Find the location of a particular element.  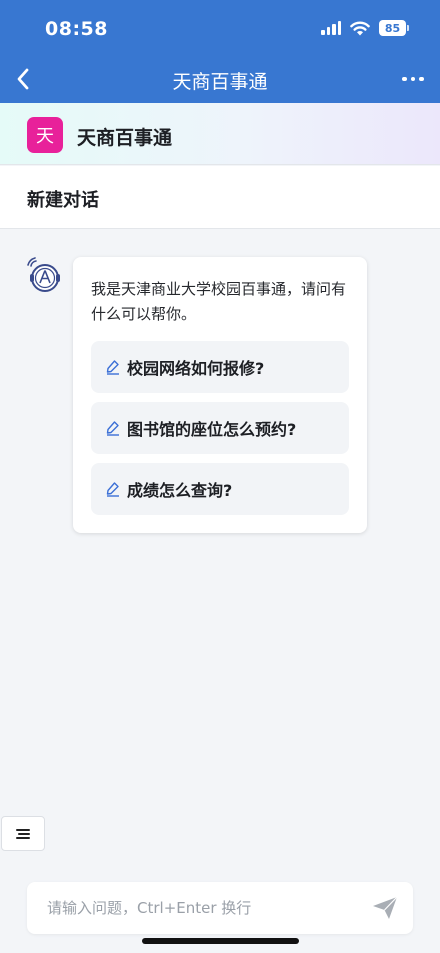

new-chat-button: 新建对话 is located at coordinates (220, 197).